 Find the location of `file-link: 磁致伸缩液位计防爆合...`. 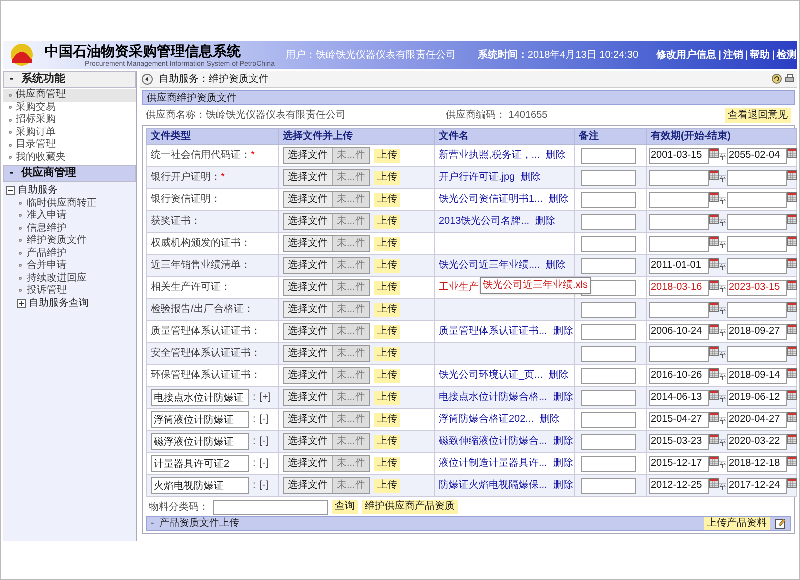

file-link: 磁致伸缩液位计防爆合... is located at coordinates (493, 441).